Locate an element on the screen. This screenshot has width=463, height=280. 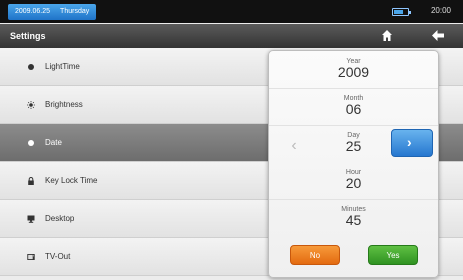
no-button: No is located at coordinates (315, 255).